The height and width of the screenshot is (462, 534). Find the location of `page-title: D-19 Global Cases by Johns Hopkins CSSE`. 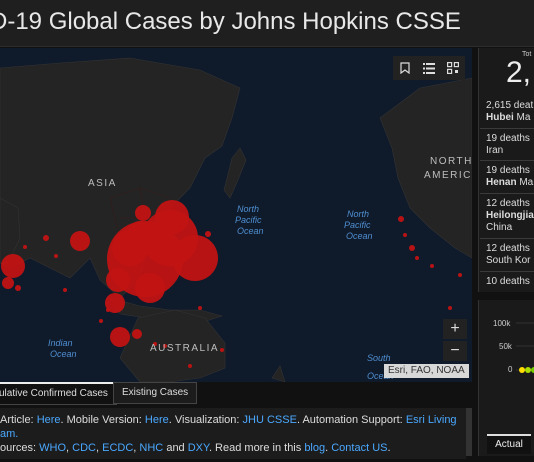

page-title: D-19 Global Cases by Johns Hopkins CSSE is located at coordinates (230, 21).